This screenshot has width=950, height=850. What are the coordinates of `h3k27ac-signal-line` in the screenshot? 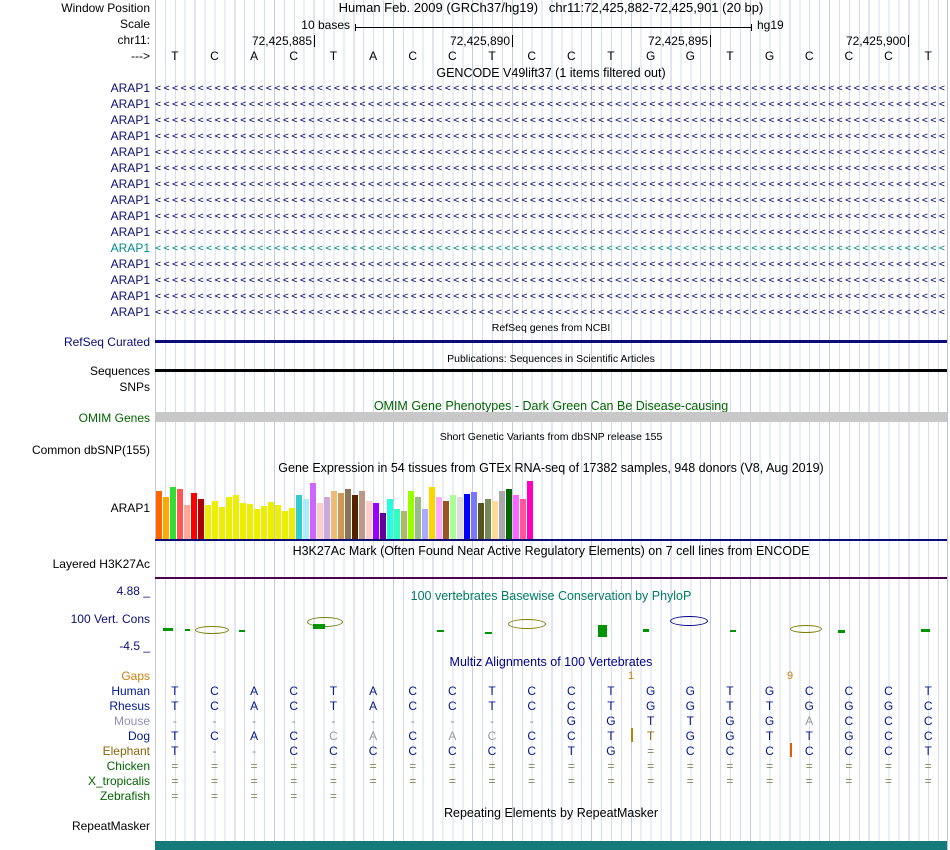 It's located at (551, 578).